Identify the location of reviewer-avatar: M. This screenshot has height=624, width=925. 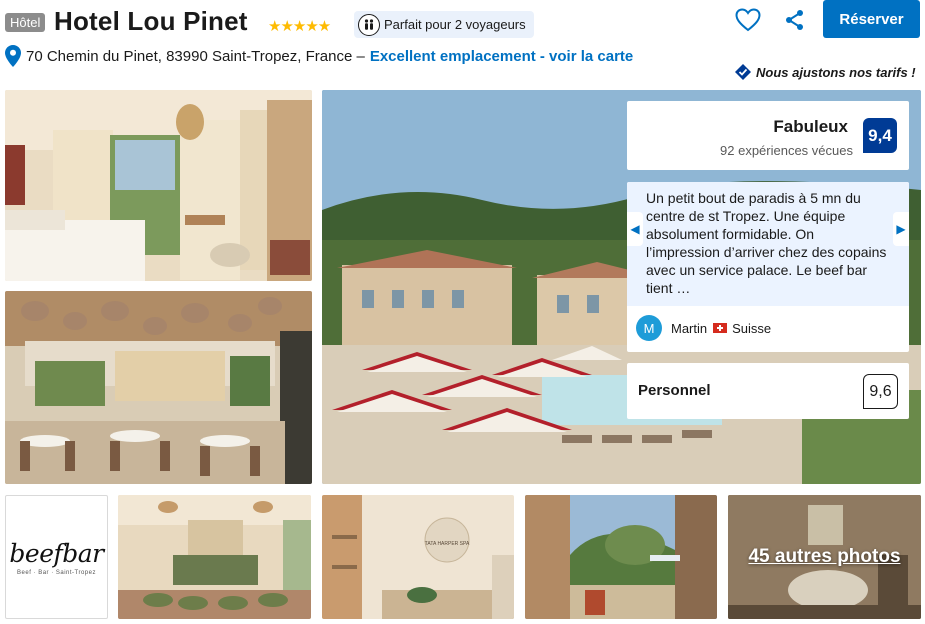
(649, 328).